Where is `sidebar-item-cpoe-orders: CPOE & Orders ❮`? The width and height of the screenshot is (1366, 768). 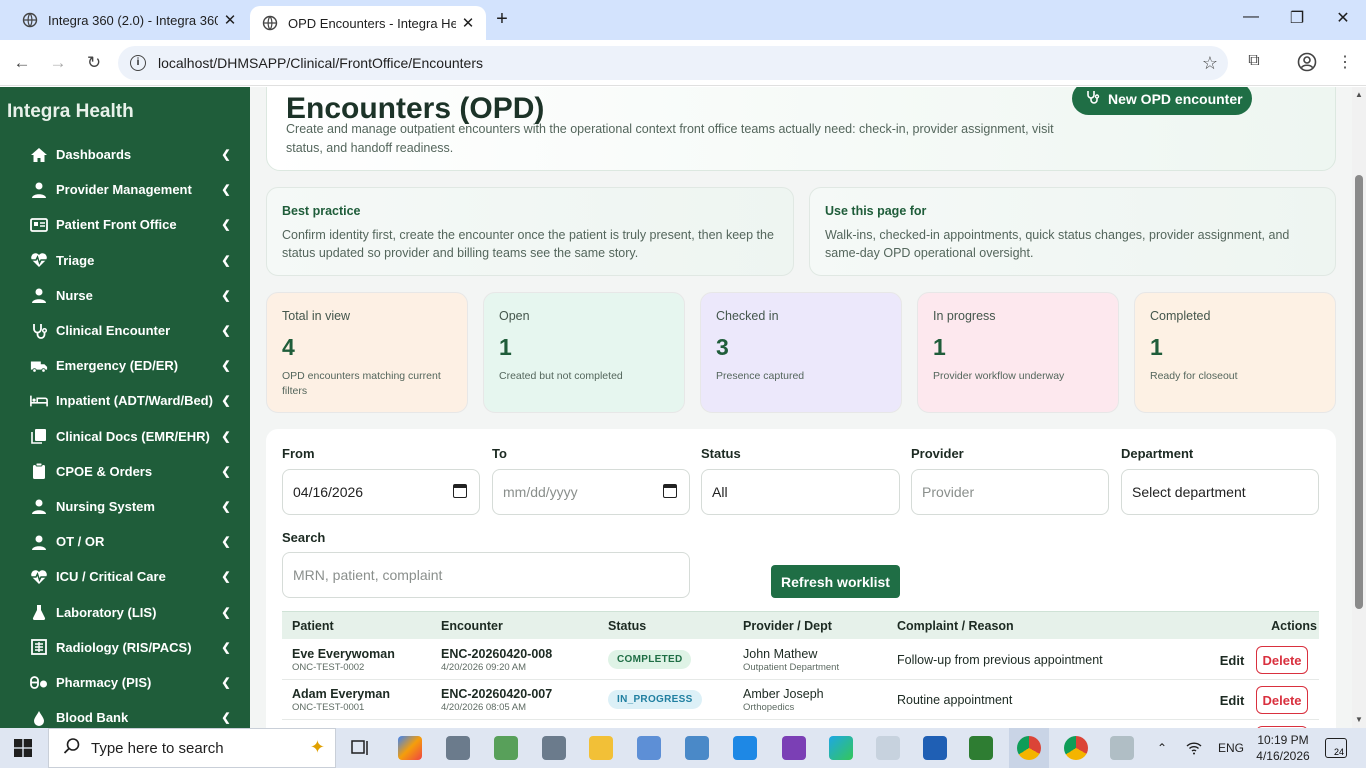
sidebar-item-cpoe-orders: CPOE & Orders ❮ is located at coordinates (125, 471).